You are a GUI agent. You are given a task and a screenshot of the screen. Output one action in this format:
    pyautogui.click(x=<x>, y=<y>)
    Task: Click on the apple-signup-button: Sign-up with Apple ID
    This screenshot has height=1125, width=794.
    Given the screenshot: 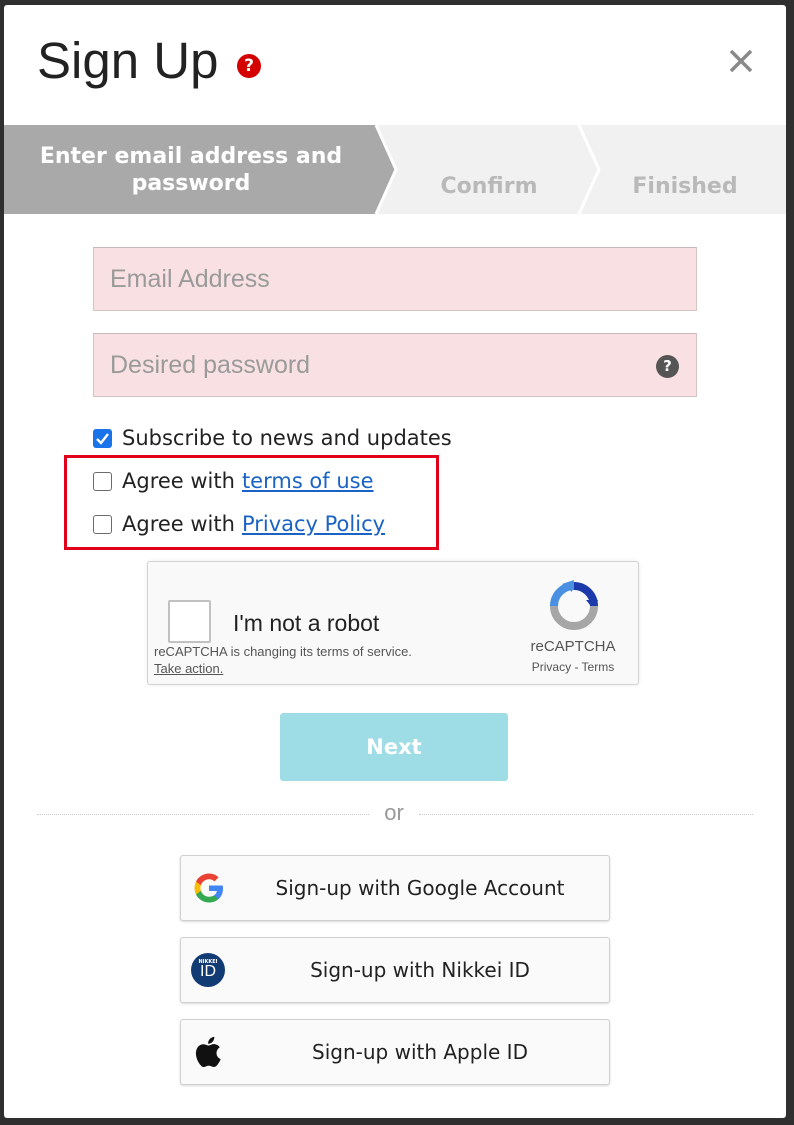 What is the action you would take?
    pyautogui.click(x=395, y=1052)
    